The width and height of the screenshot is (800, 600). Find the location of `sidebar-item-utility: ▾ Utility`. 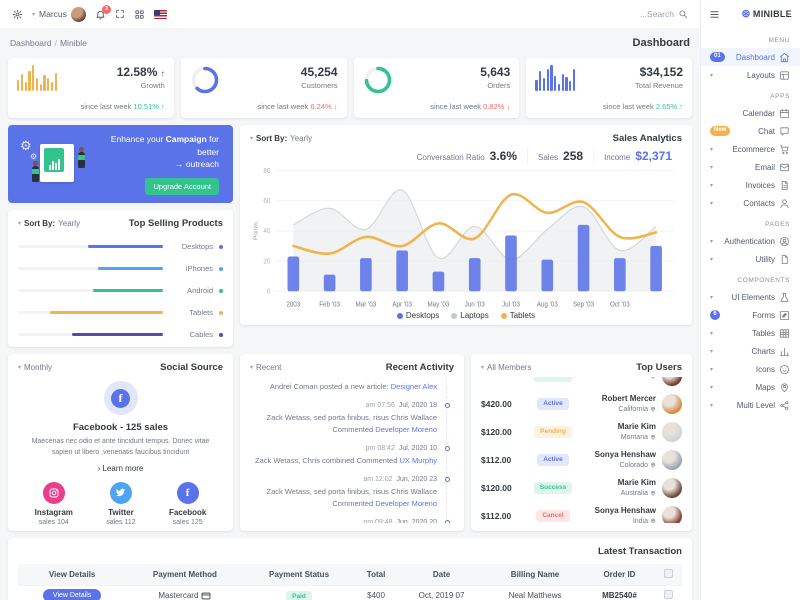

sidebar-item-utility: ▾ Utility is located at coordinates (750, 259).